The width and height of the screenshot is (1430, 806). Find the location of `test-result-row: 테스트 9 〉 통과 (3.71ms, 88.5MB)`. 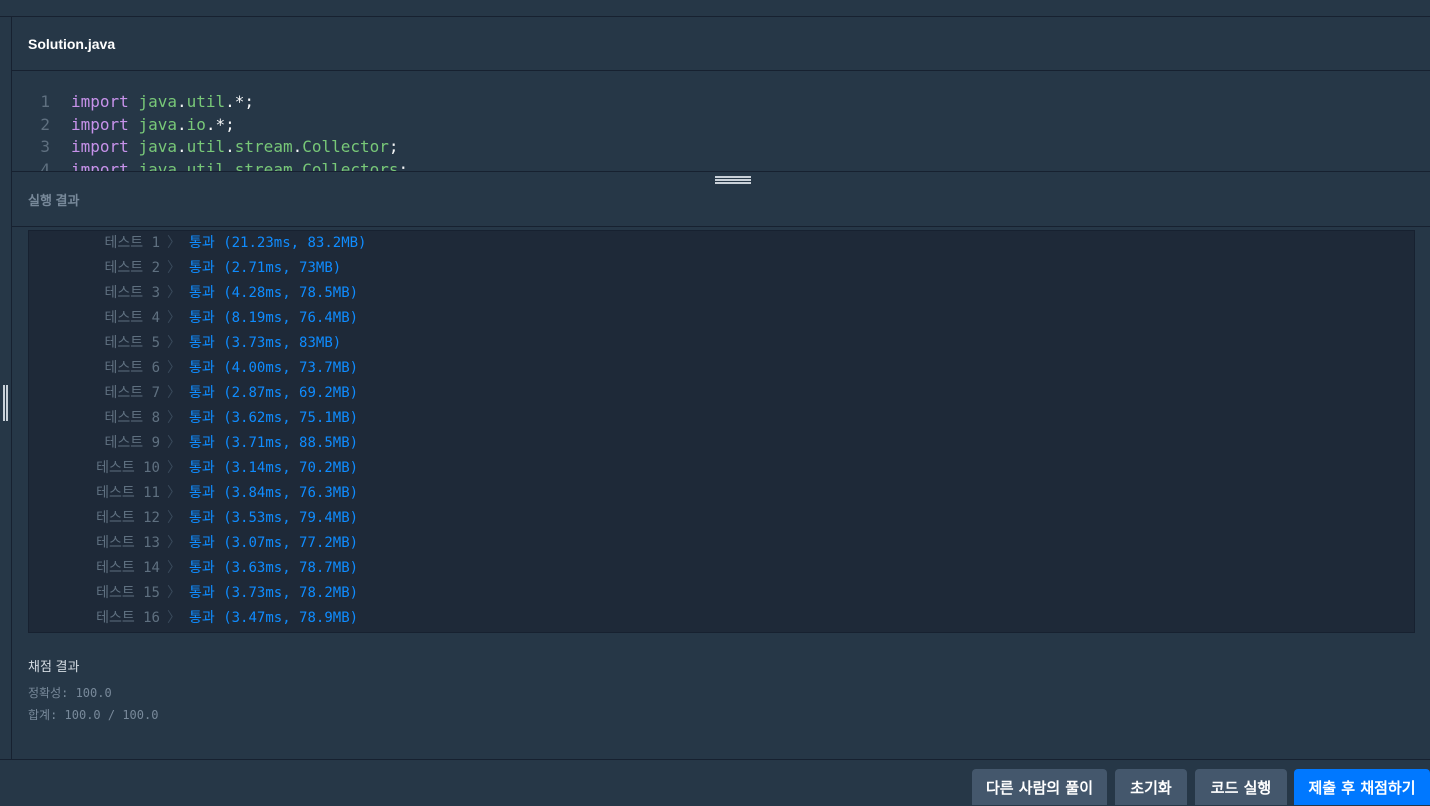

test-result-row: 테스트 9 〉 통과 (3.71ms, 88.5MB) is located at coordinates (721, 443).